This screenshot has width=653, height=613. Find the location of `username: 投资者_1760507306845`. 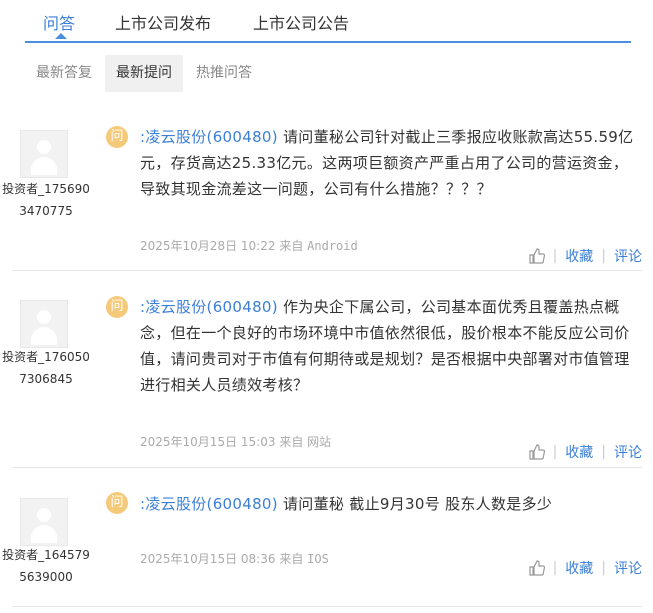

username: 投资者_1760507306845 is located at coordinates (46, 368).